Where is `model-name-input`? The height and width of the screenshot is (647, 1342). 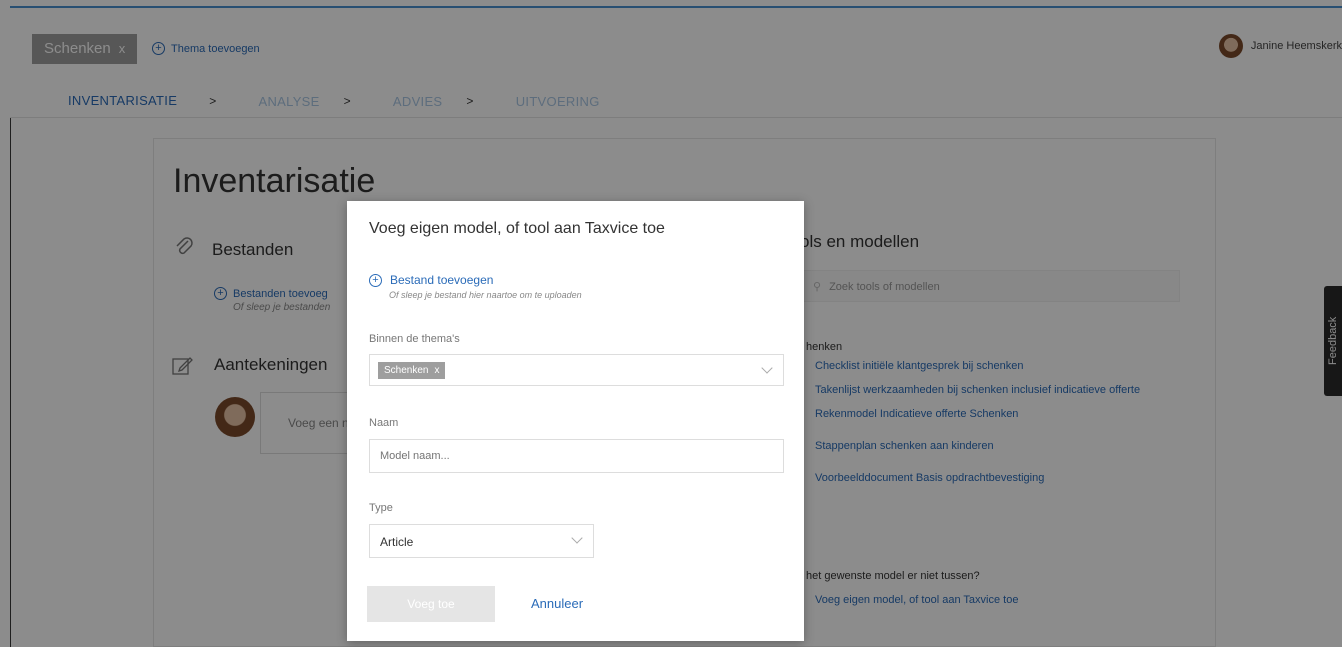
model-name-input is located at coordinates (576, 456).